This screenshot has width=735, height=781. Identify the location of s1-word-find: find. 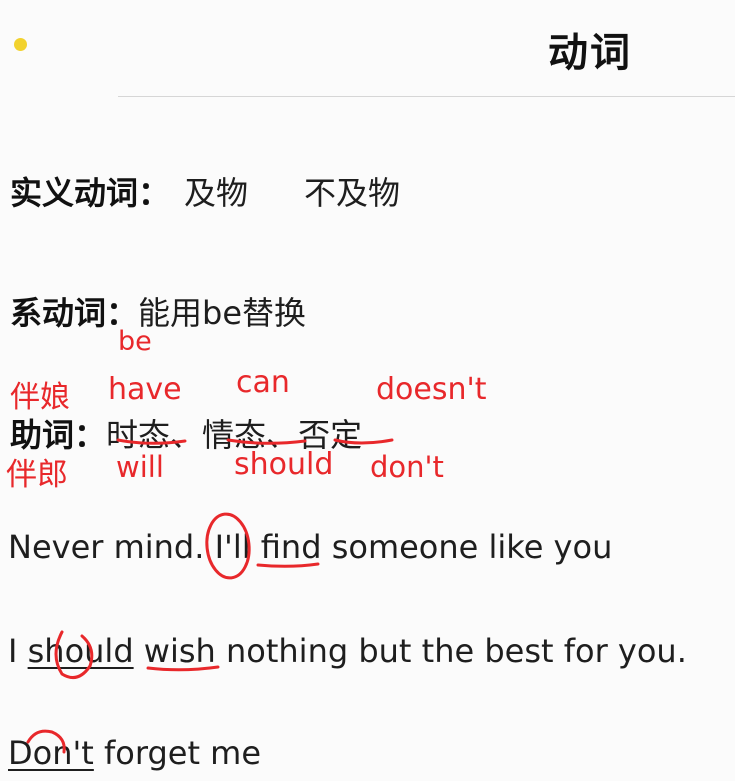
(291, 547).